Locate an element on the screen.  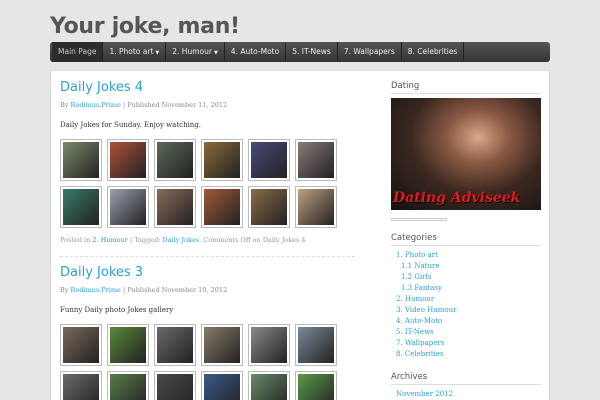
category-link: 4. Auto-Moto is located at coordinates (466, 321).